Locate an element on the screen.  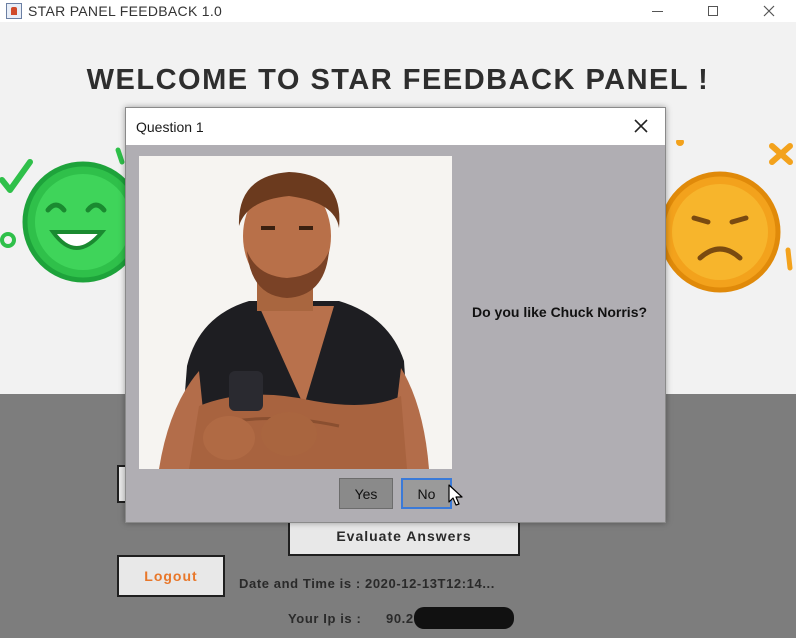
app-icon is located at coordinates (14, 11).